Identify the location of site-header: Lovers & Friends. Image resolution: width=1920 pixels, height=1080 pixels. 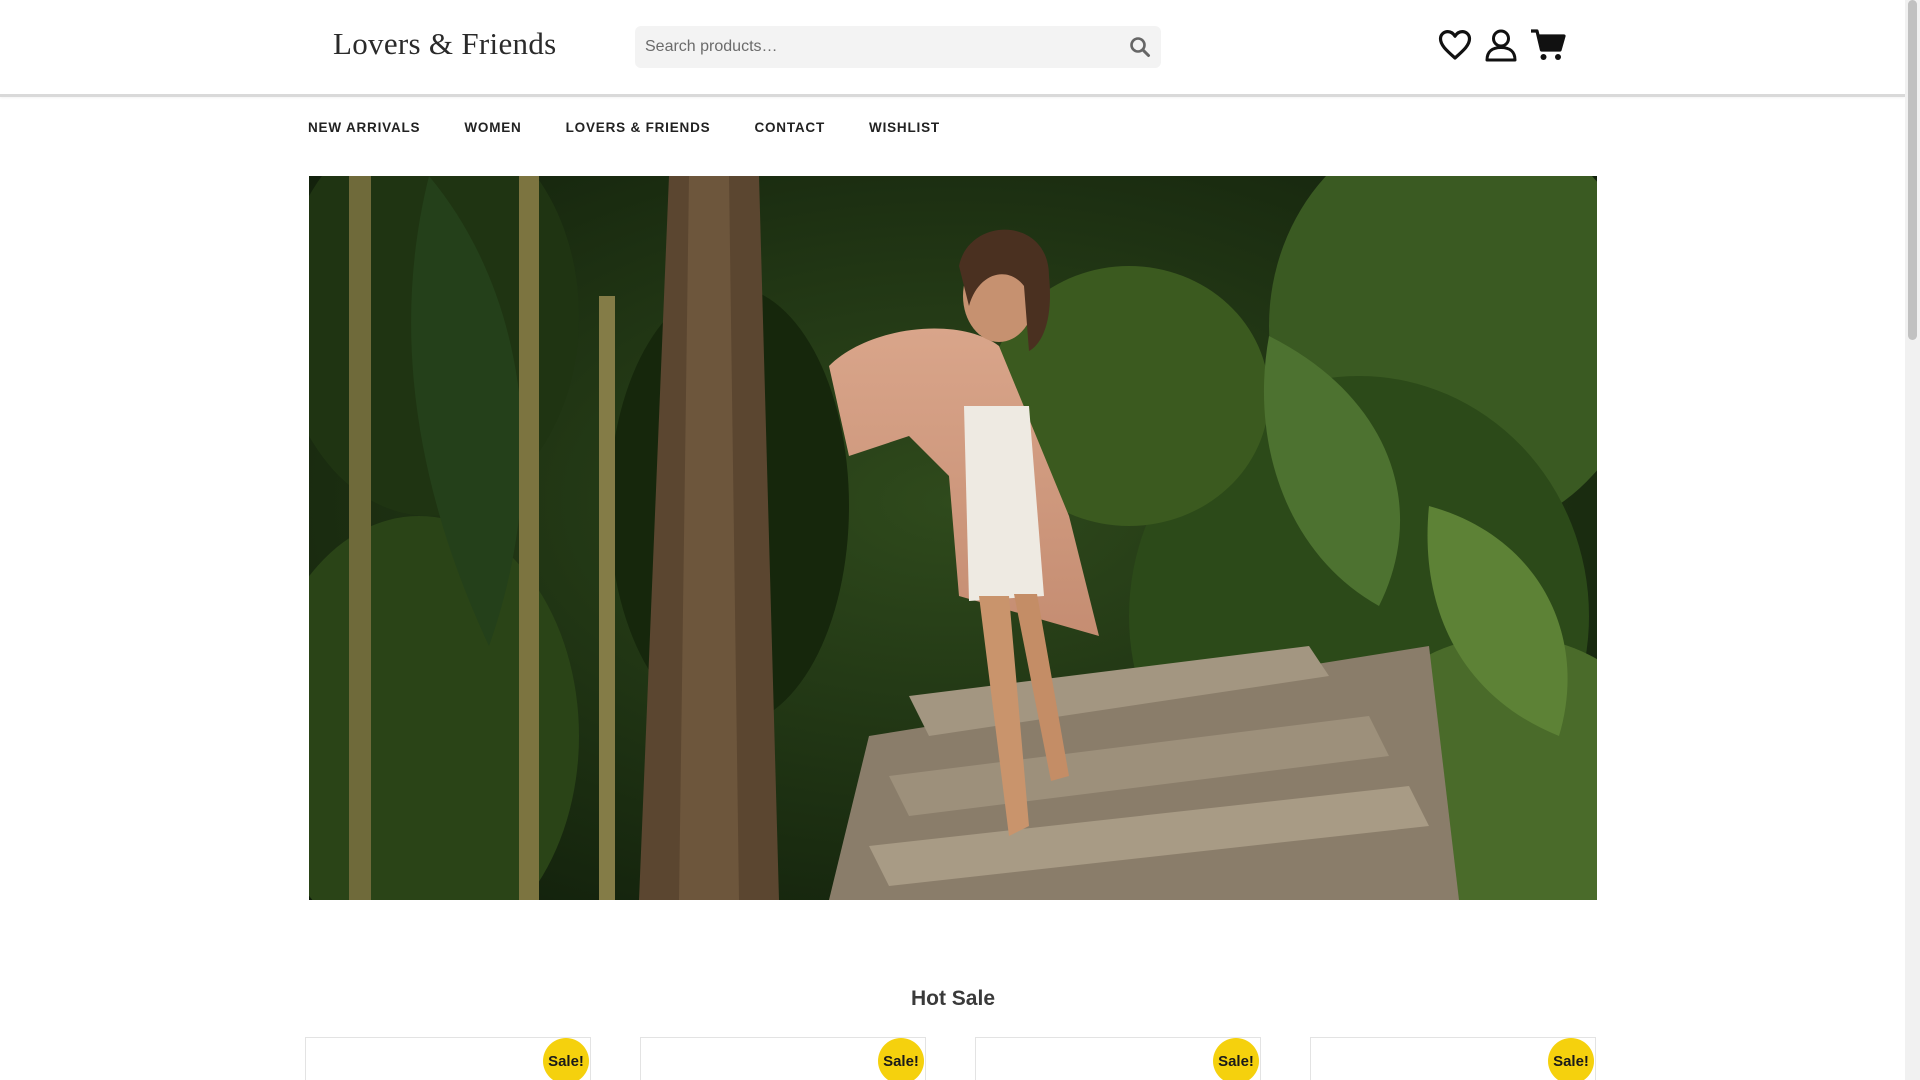
(952, 48).